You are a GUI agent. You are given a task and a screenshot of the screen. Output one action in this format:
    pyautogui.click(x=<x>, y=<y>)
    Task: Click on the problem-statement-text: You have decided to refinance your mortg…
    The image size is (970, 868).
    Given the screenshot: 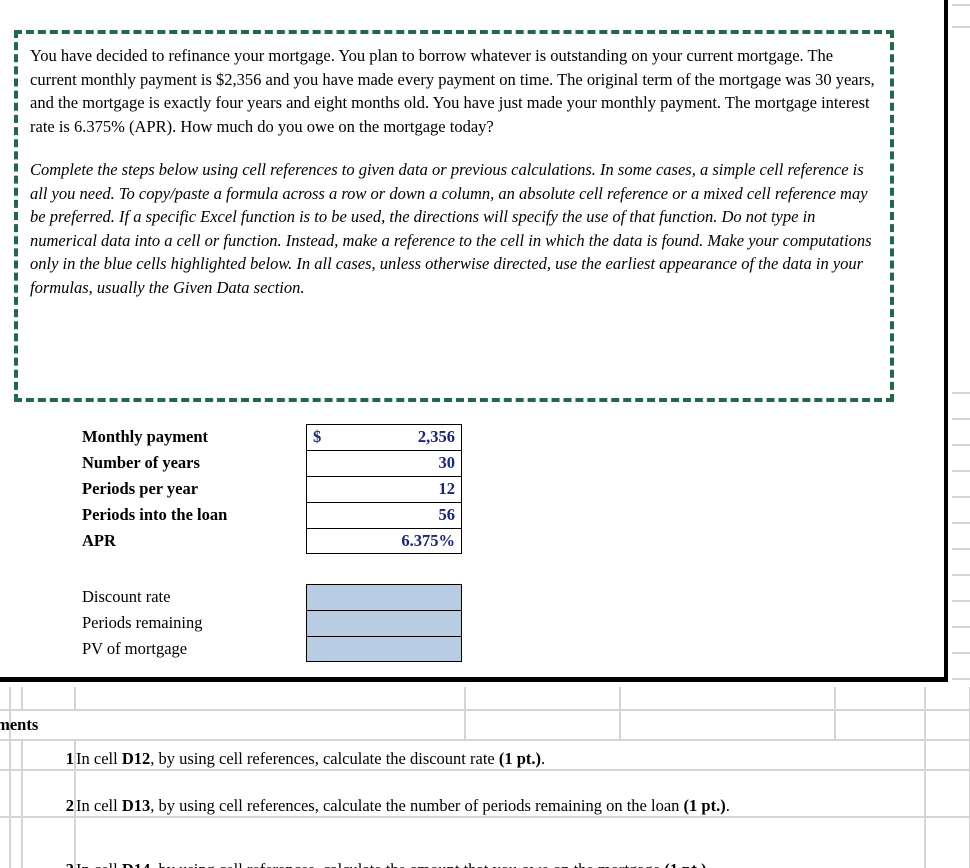 What is the action you would take?
    pyautogui.click(x=452, y=91)
    